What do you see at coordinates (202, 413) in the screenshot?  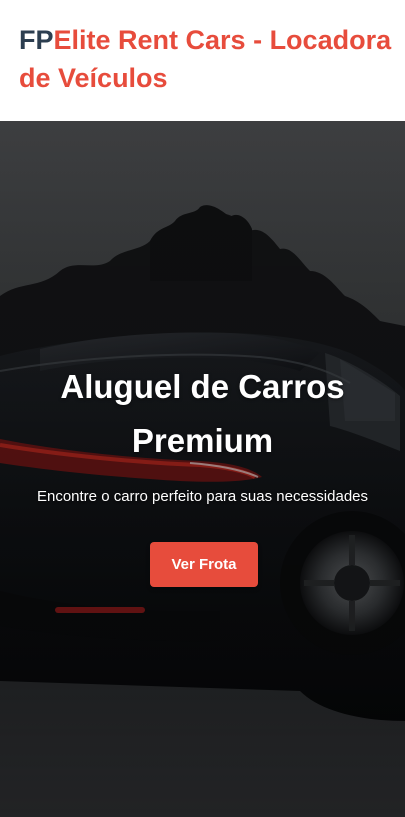 I see `hero-title: Aluguel de Carros Premium` at bounding box center [202, 413].